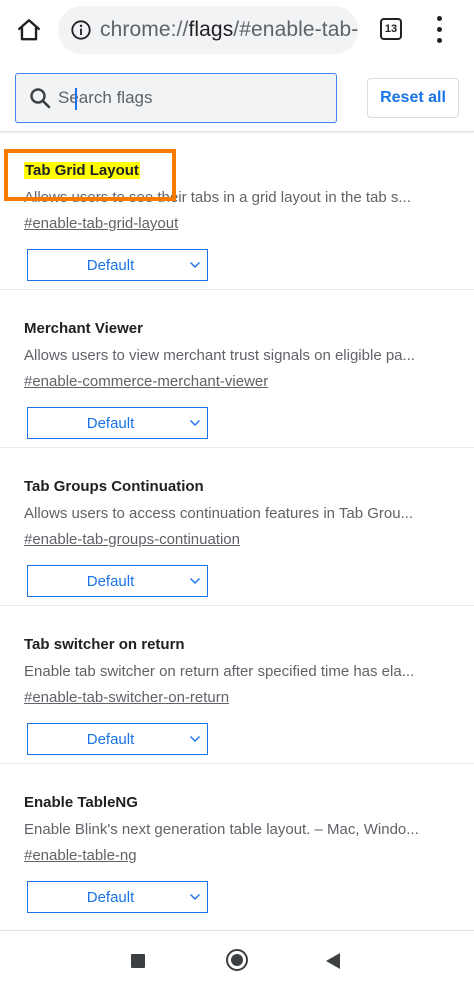 The height and width of the screenshot is (988, 474). I want to click on reset-all-button: Reset all, so click(413, 98).